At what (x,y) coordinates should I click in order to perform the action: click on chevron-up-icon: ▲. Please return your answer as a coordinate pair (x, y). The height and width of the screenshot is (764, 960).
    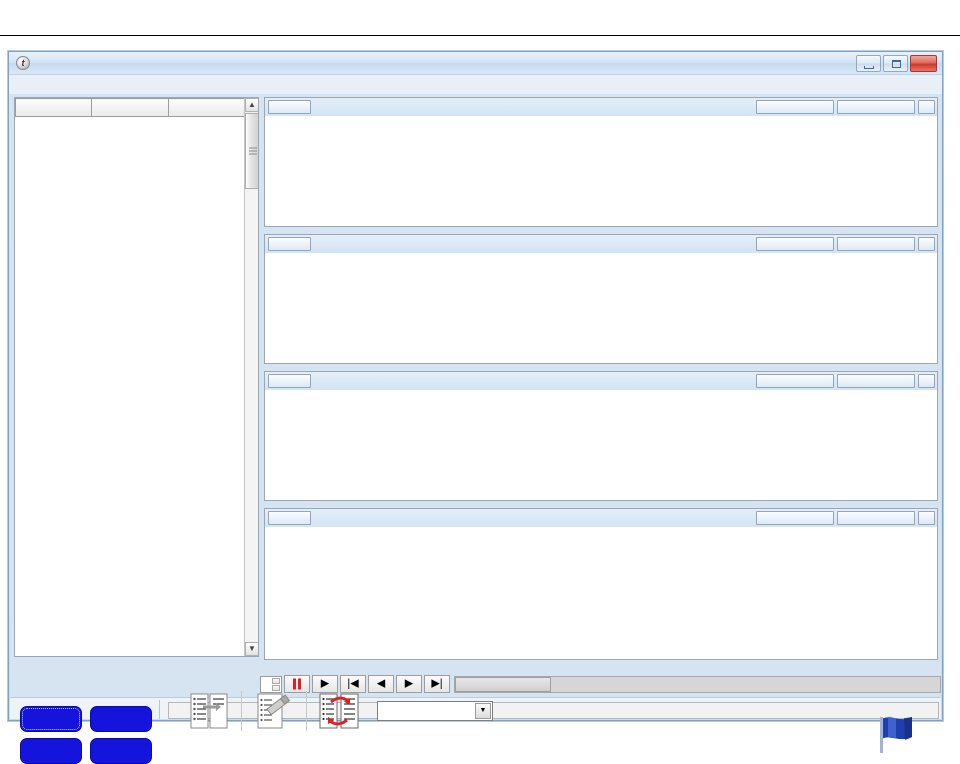
    Looking at the image, I should click on (252, 104).